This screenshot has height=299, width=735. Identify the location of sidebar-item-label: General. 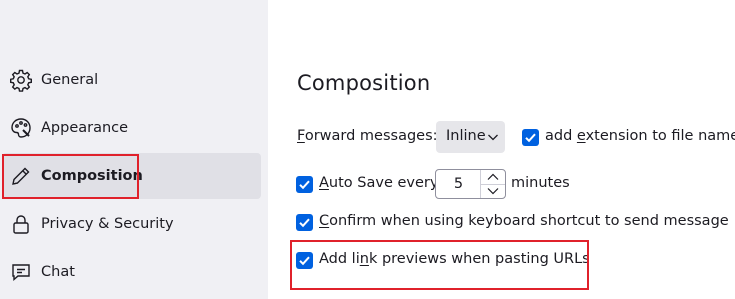
(70, 80).